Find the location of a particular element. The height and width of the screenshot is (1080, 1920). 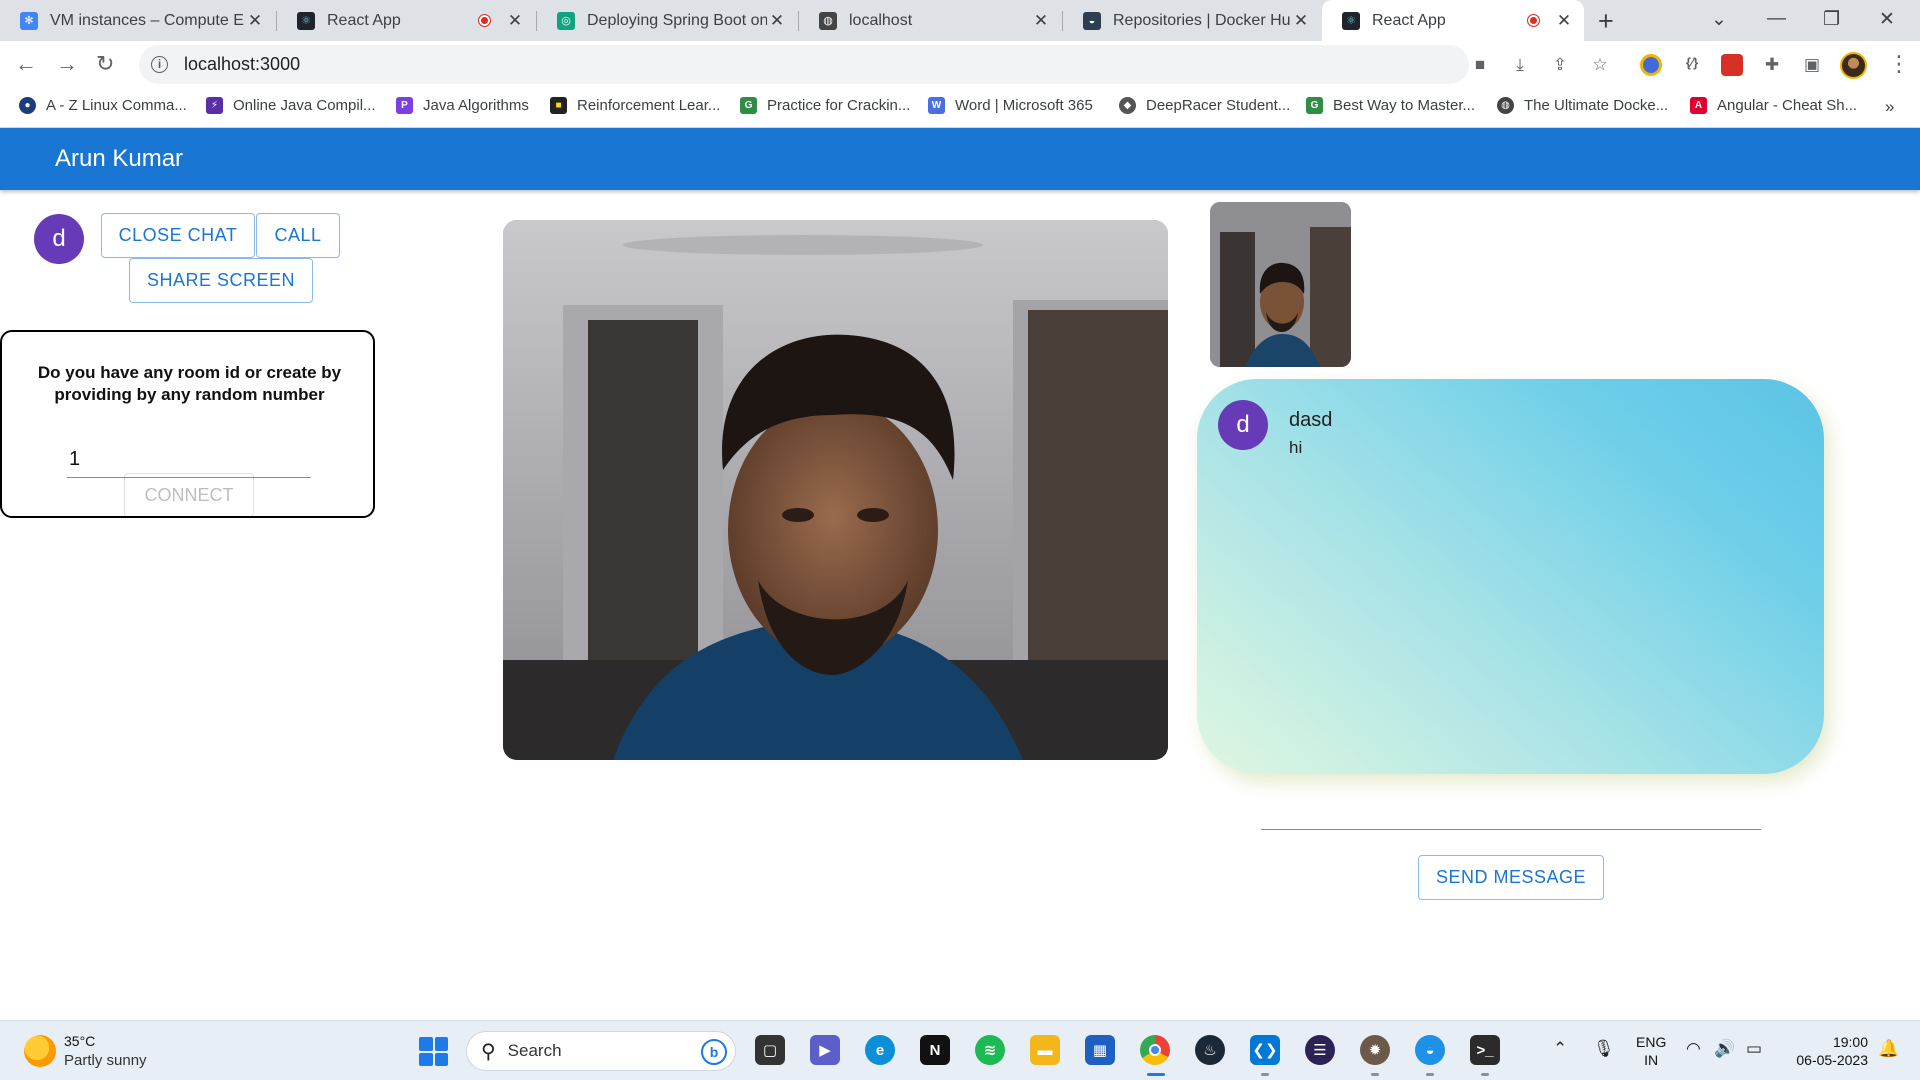

tab-docker-hub: ◒ Repositories | Docker Hub ✕ is located at coordinates (1192, 20).